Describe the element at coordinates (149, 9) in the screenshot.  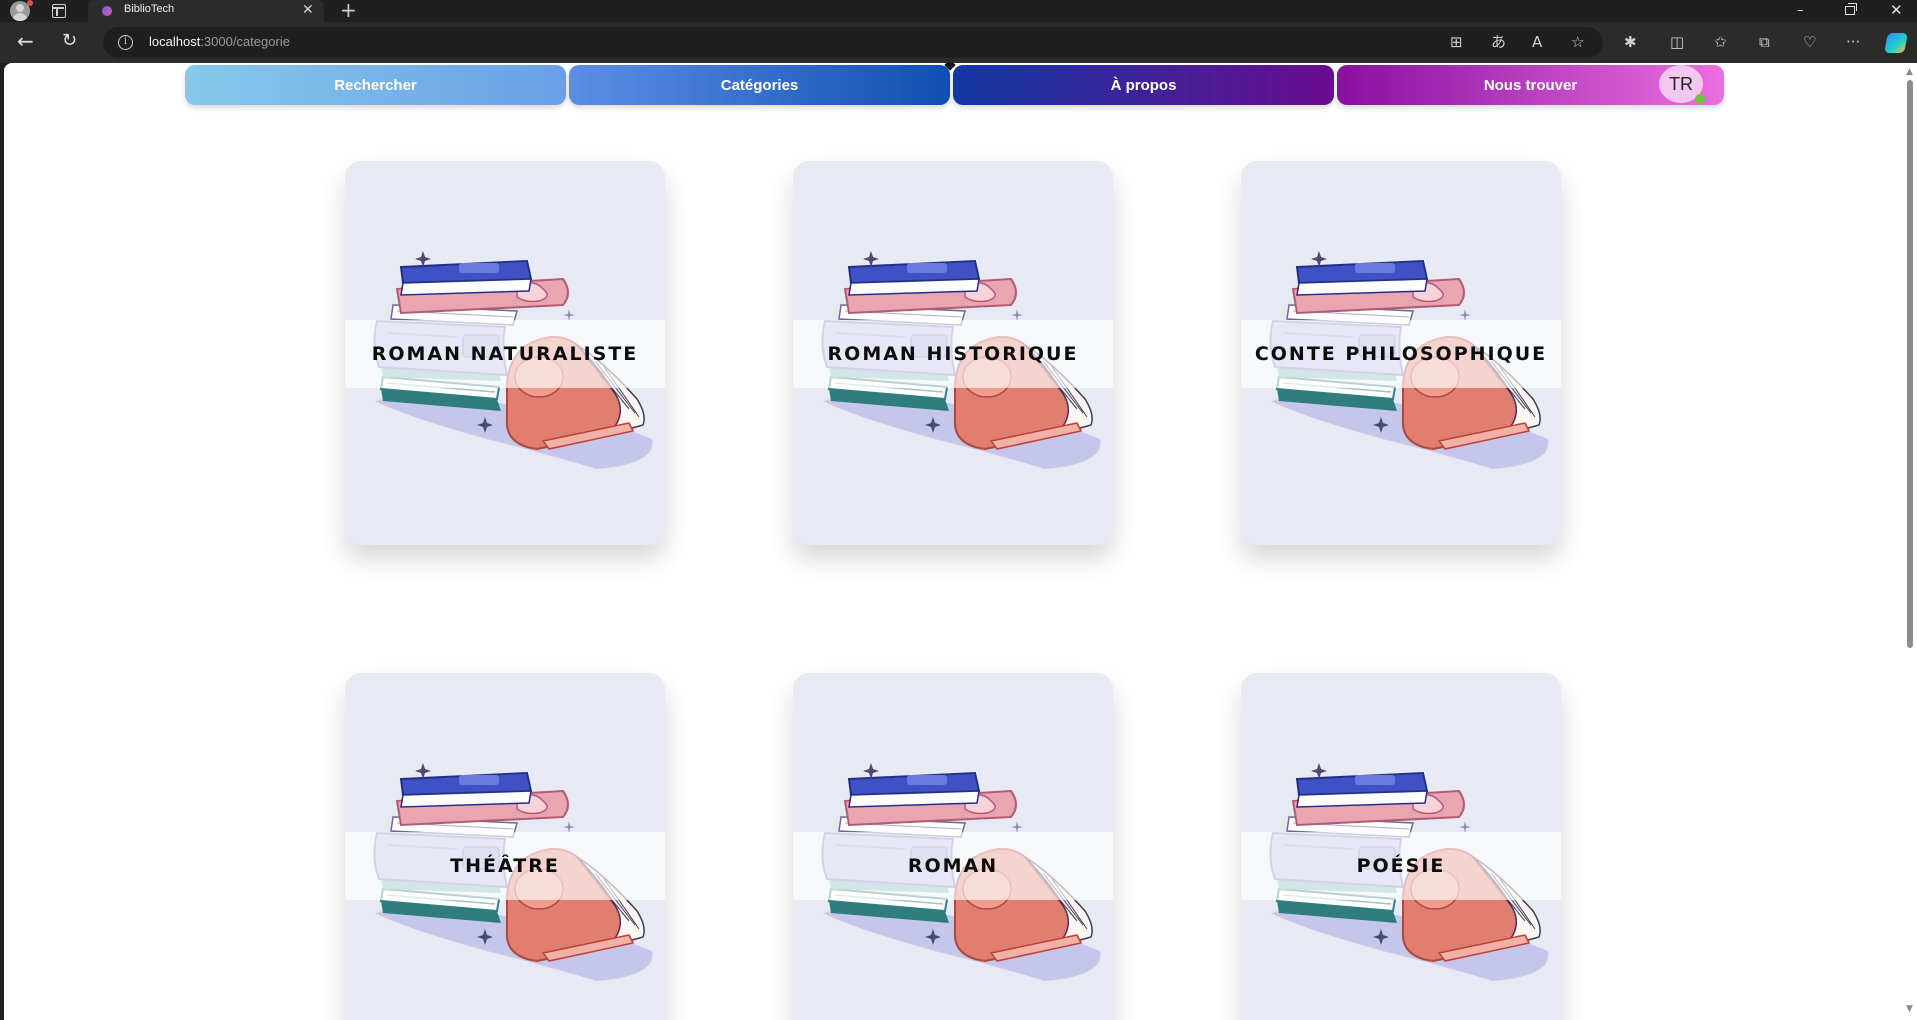
I see `tab-title: BiblioTech` at that location.